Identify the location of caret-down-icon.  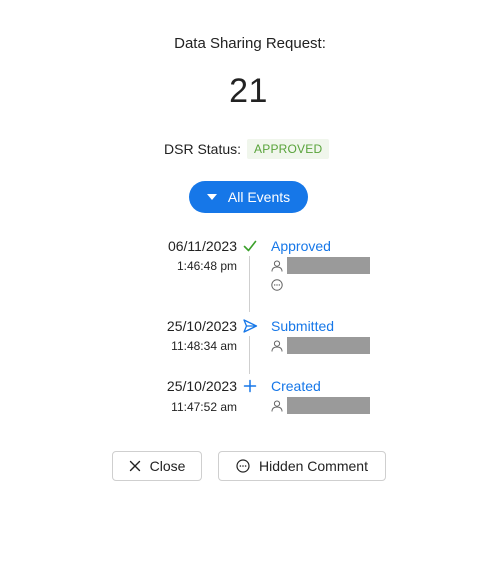
(211, 197).